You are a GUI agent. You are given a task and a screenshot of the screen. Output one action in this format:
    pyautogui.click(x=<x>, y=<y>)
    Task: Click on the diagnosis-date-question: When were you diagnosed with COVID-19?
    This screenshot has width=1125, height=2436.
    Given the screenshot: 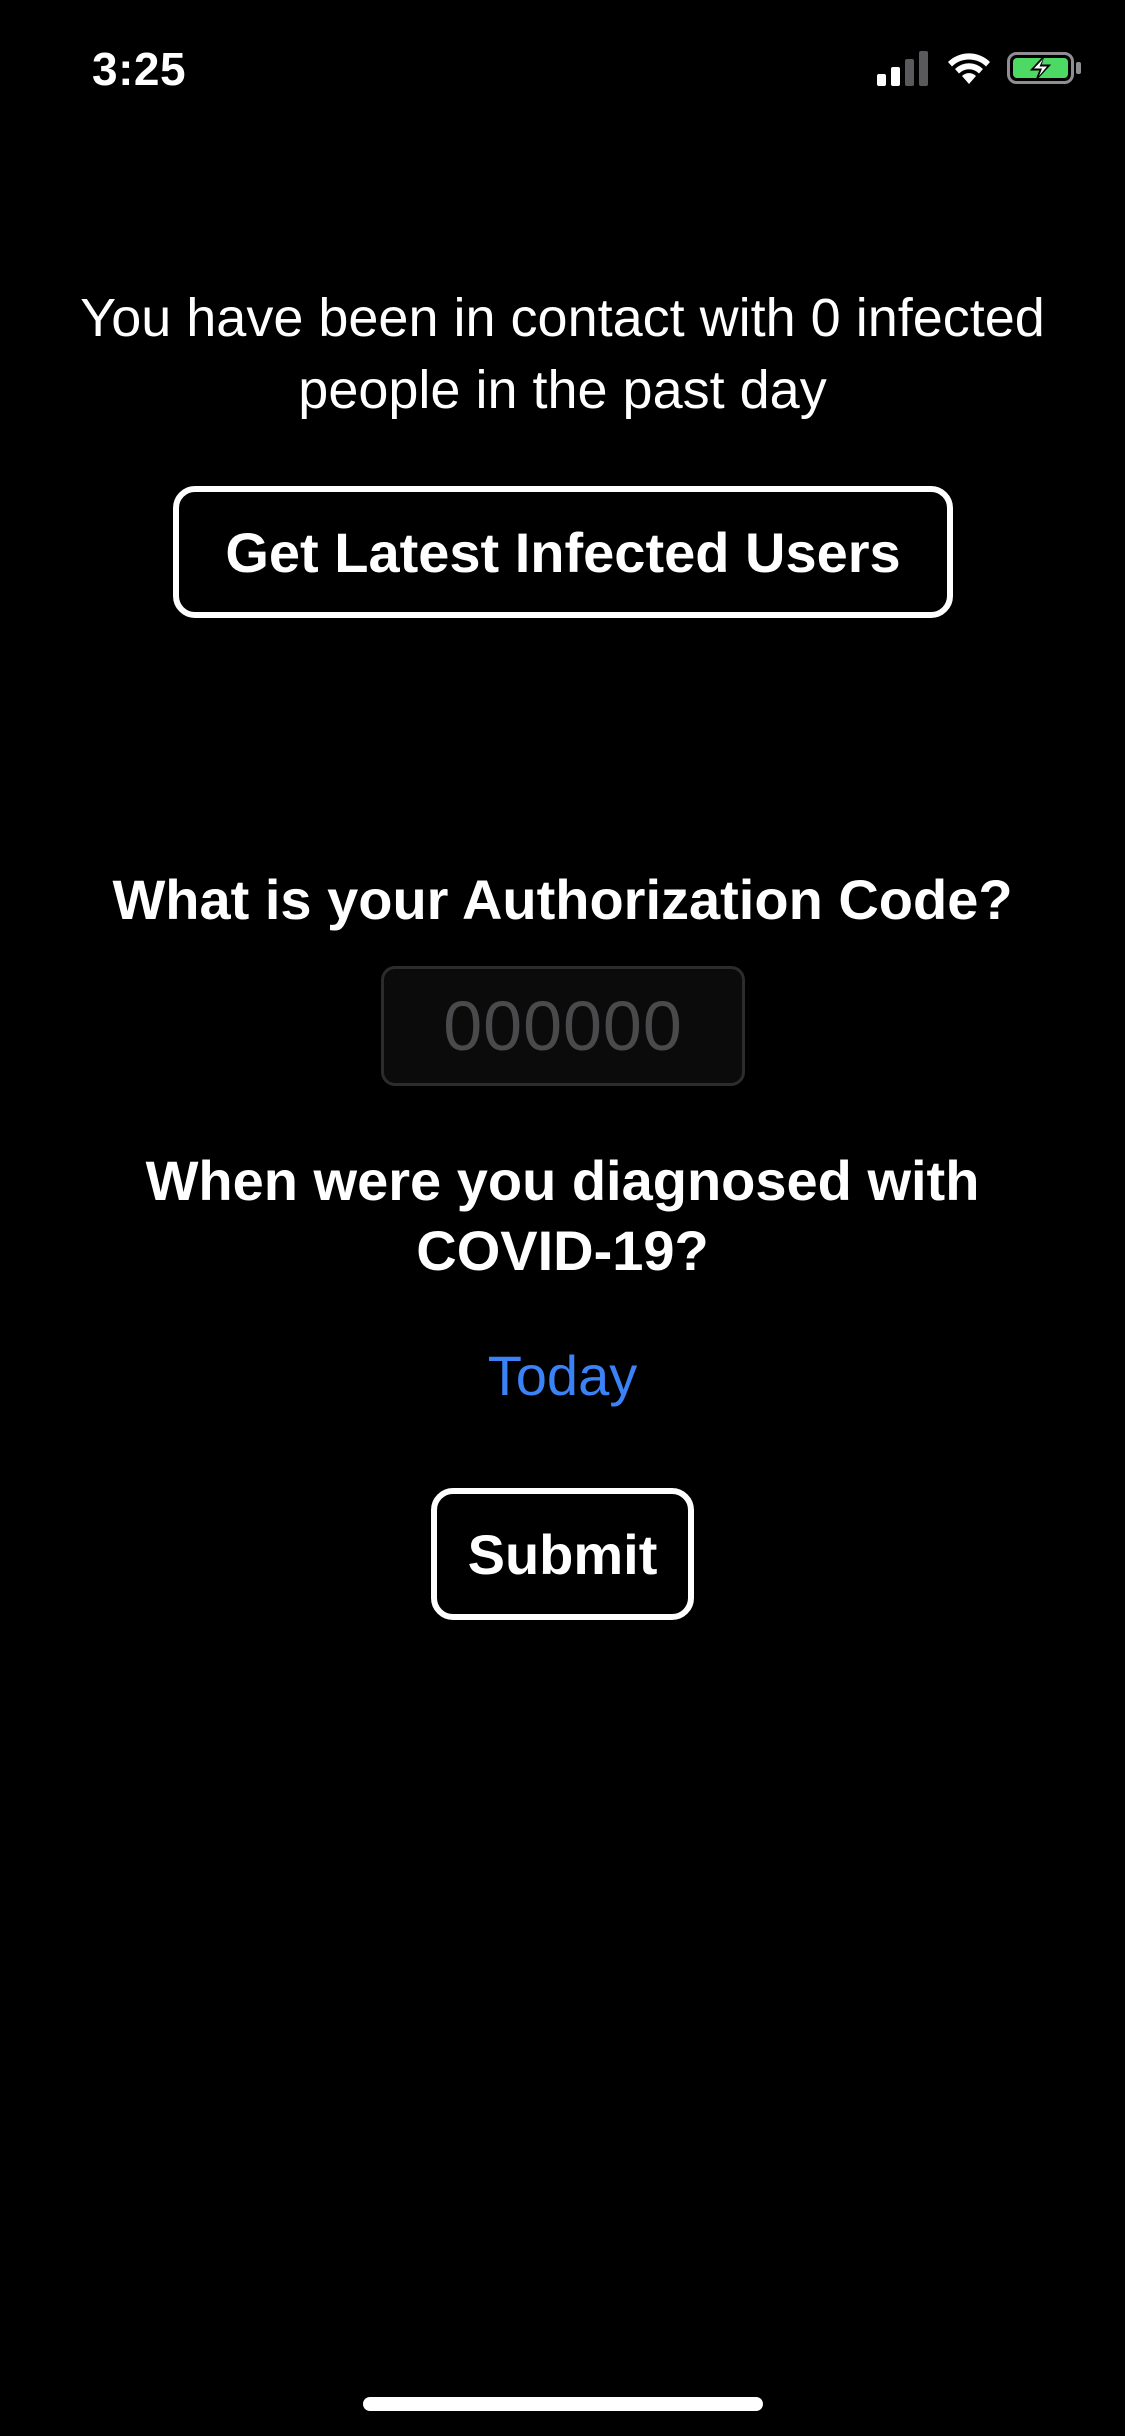 What is the action you would take?
    pyautogui.click(x=562, y=1216)
    